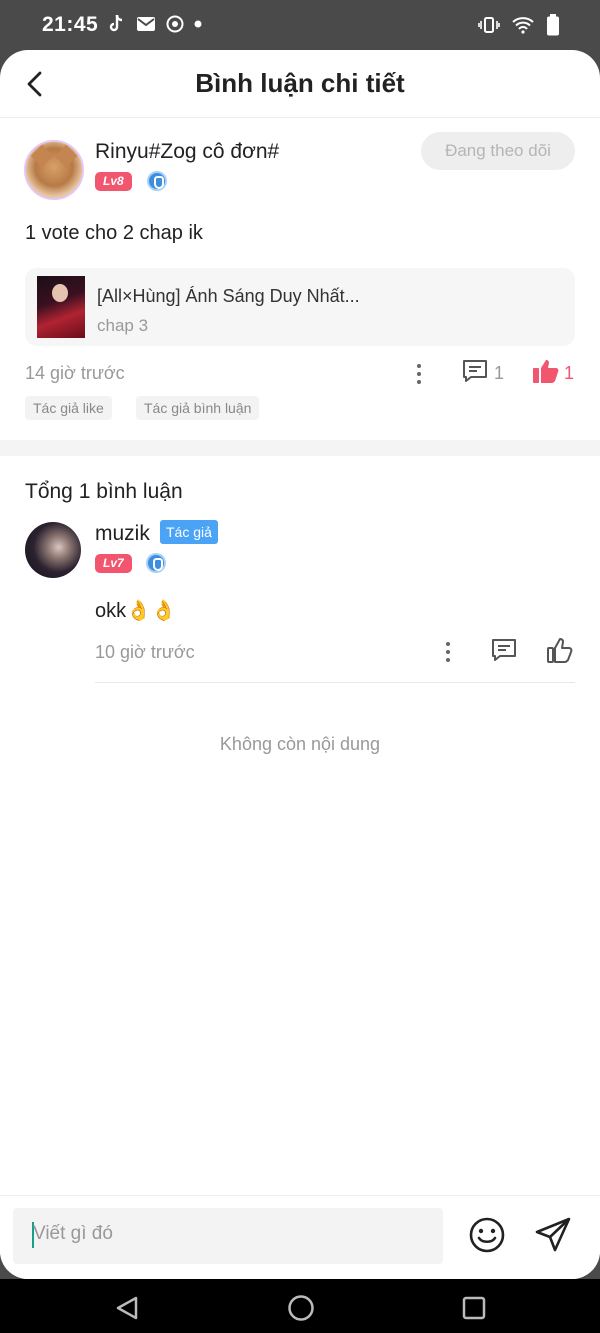 Image resolution: width=600 pixels, height=1333 pixels. Describe the element at coordinates (157, 181) in the screenshot. I see `verified-badge-icon` at that location.